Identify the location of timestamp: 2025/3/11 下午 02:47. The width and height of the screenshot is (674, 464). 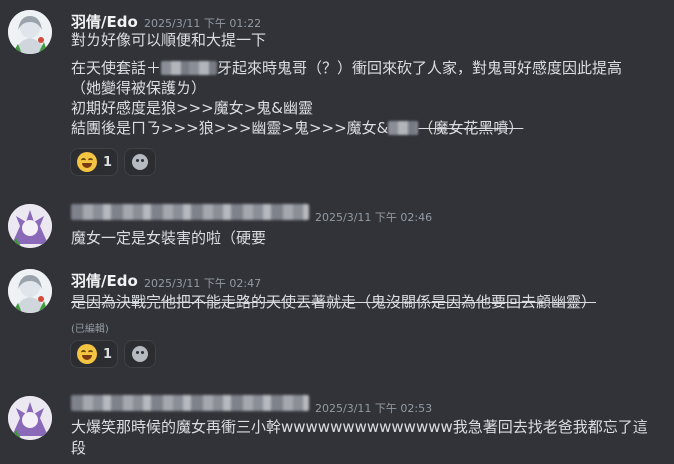
(202, 283).